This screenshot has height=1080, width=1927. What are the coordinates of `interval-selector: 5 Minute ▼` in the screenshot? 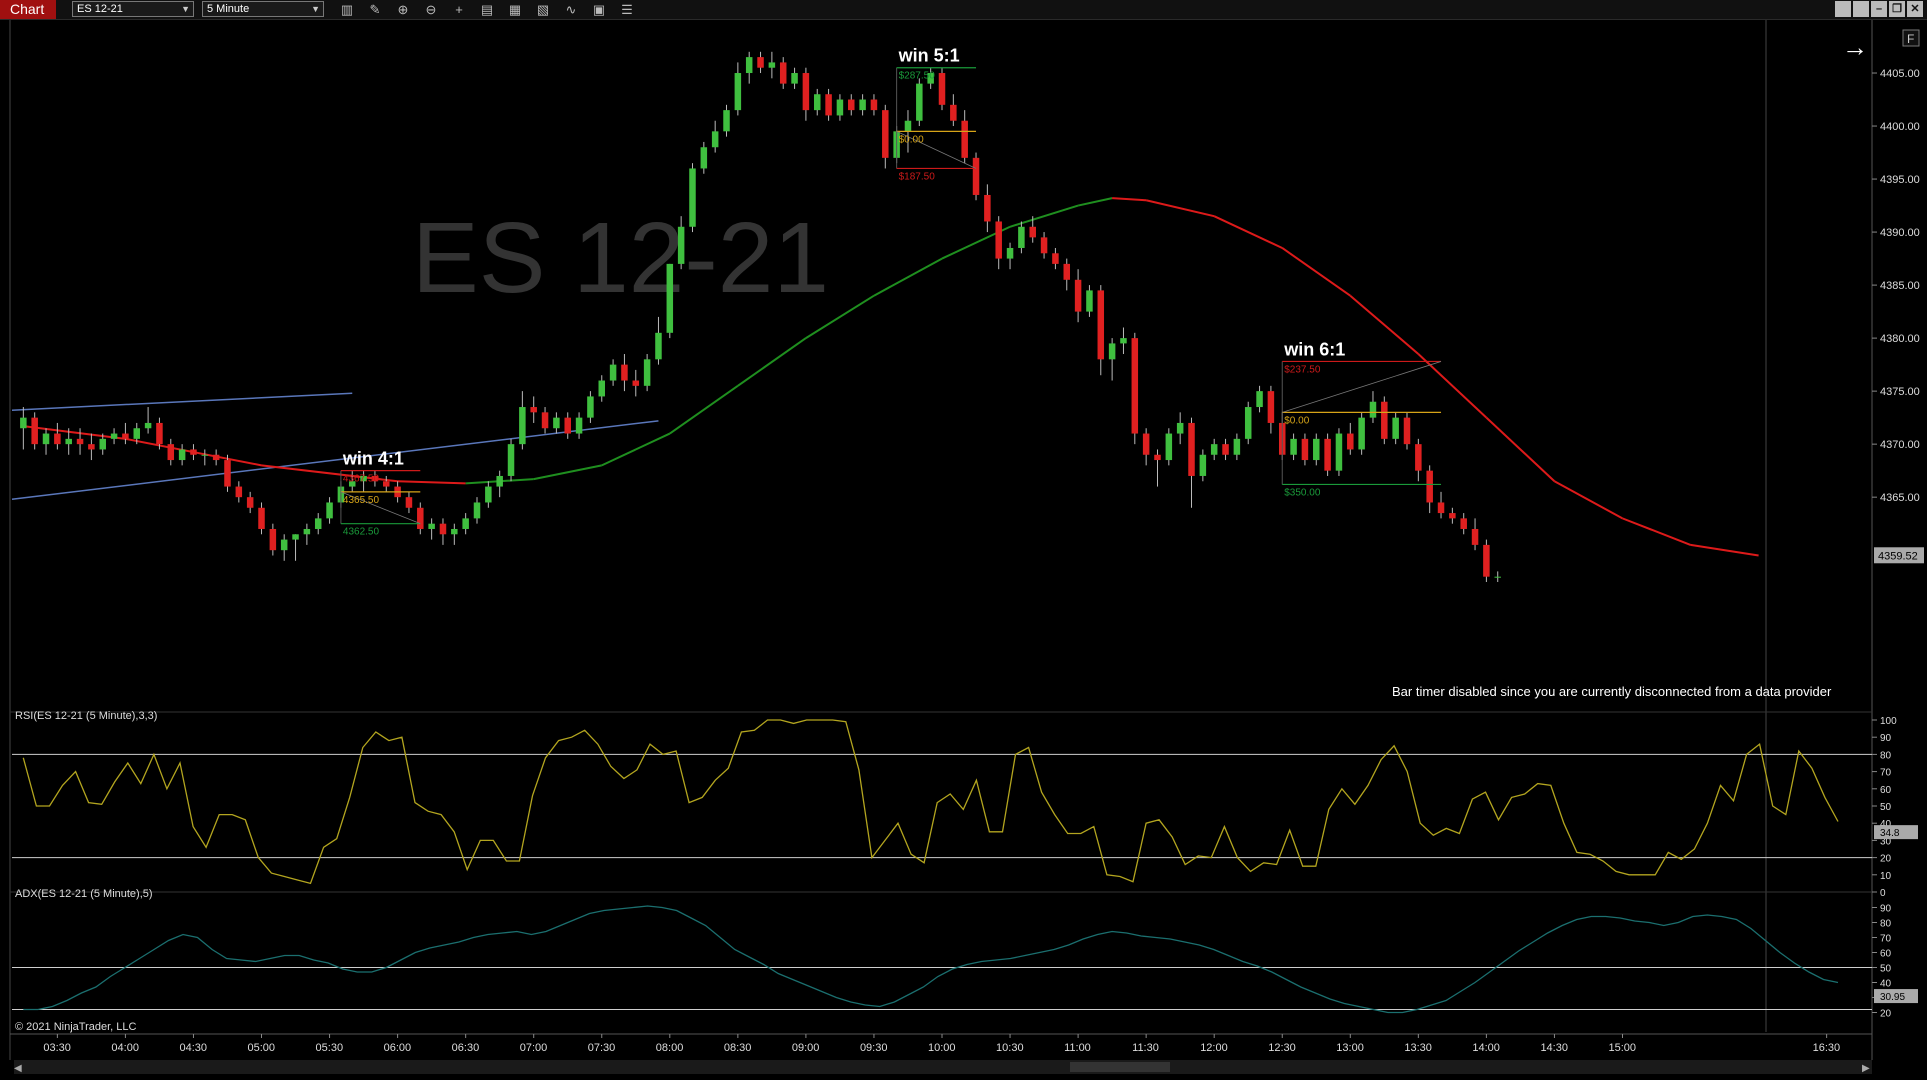 It's located at (263, 9).